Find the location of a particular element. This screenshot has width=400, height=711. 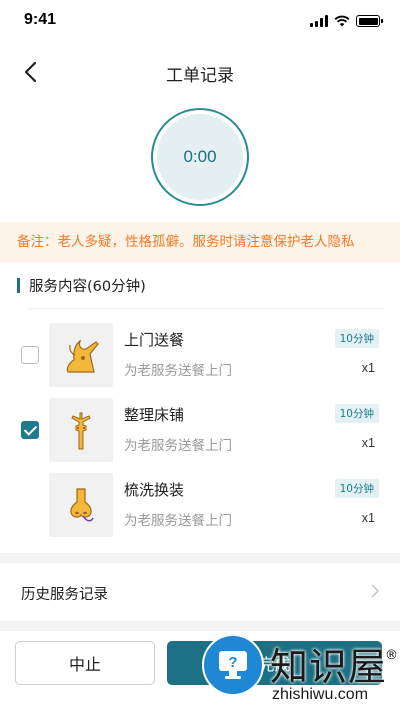

watermark-registered: ® is located at coordinates (391, 655).